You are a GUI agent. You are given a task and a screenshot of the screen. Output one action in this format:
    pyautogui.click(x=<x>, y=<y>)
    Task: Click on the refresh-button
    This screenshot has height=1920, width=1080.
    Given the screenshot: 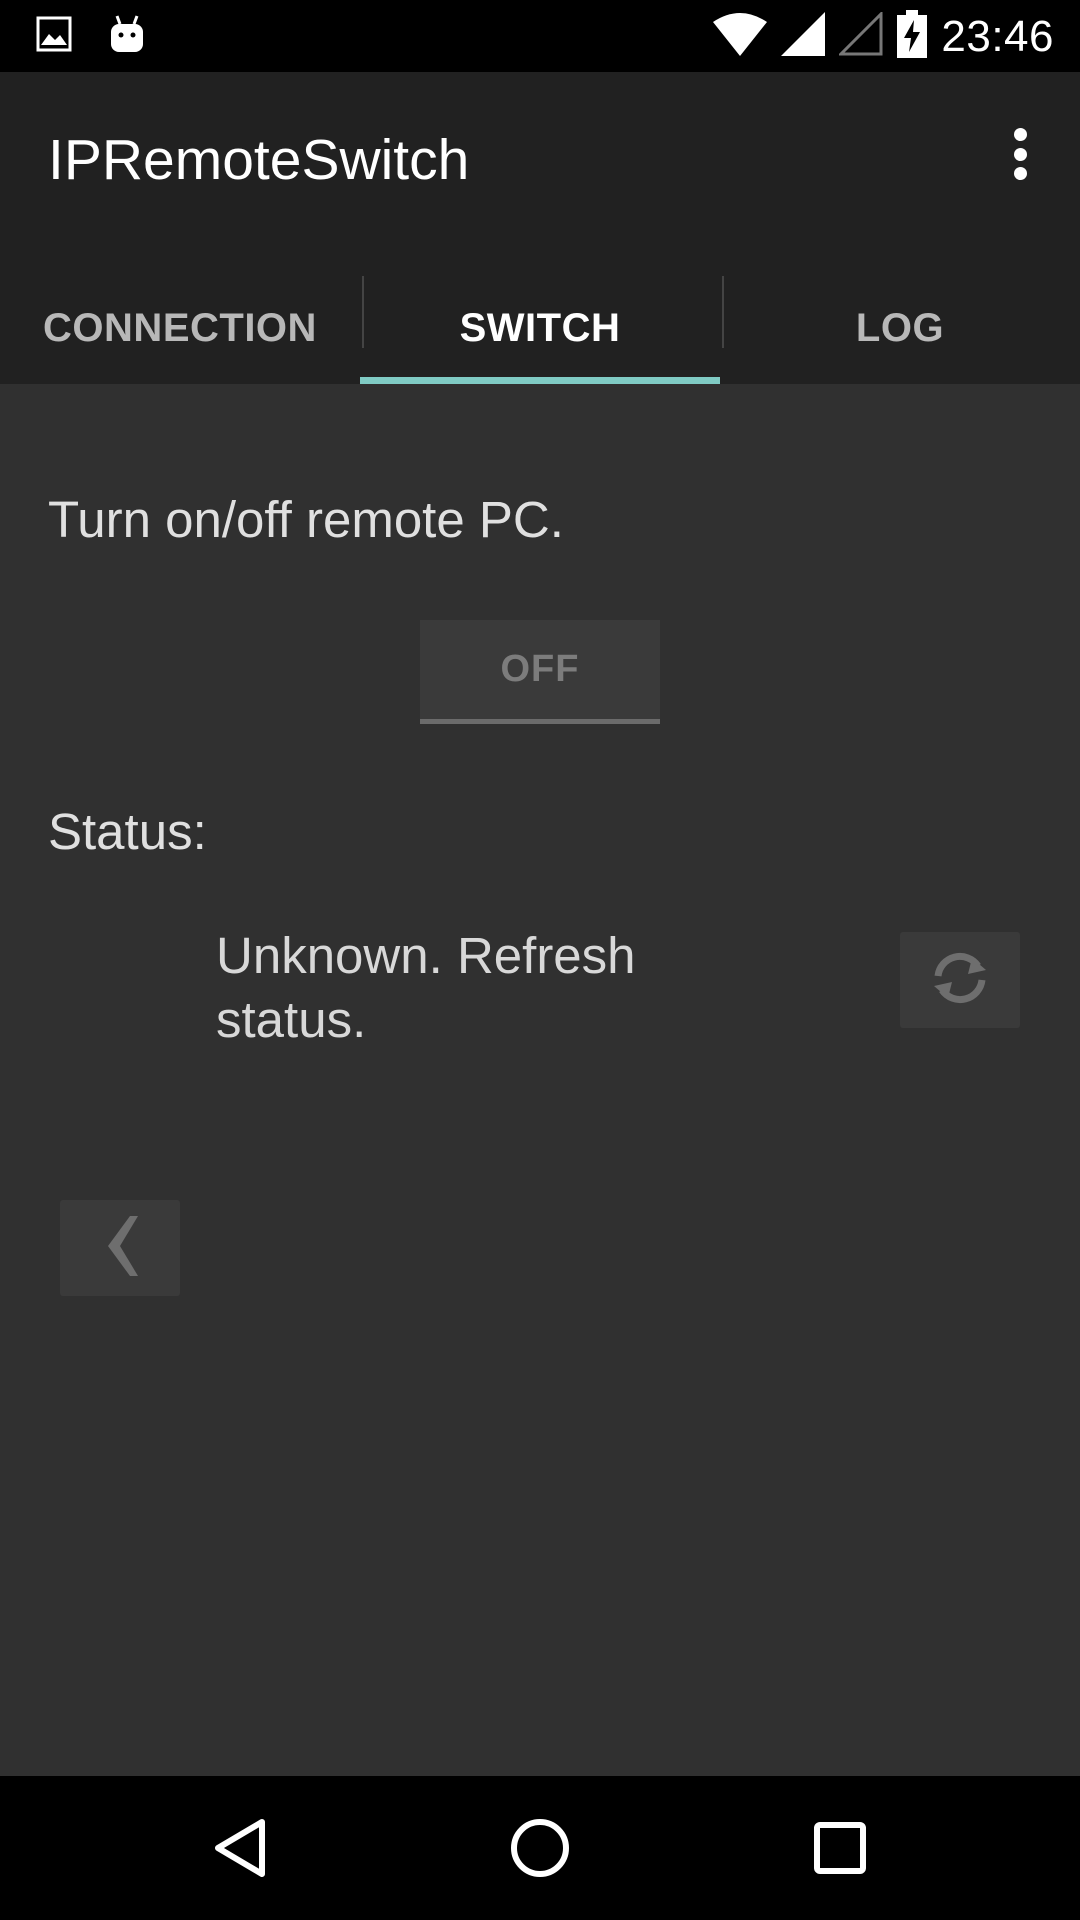 What is the action you would take?
    pyautogui.click(x=960, y=980)
    